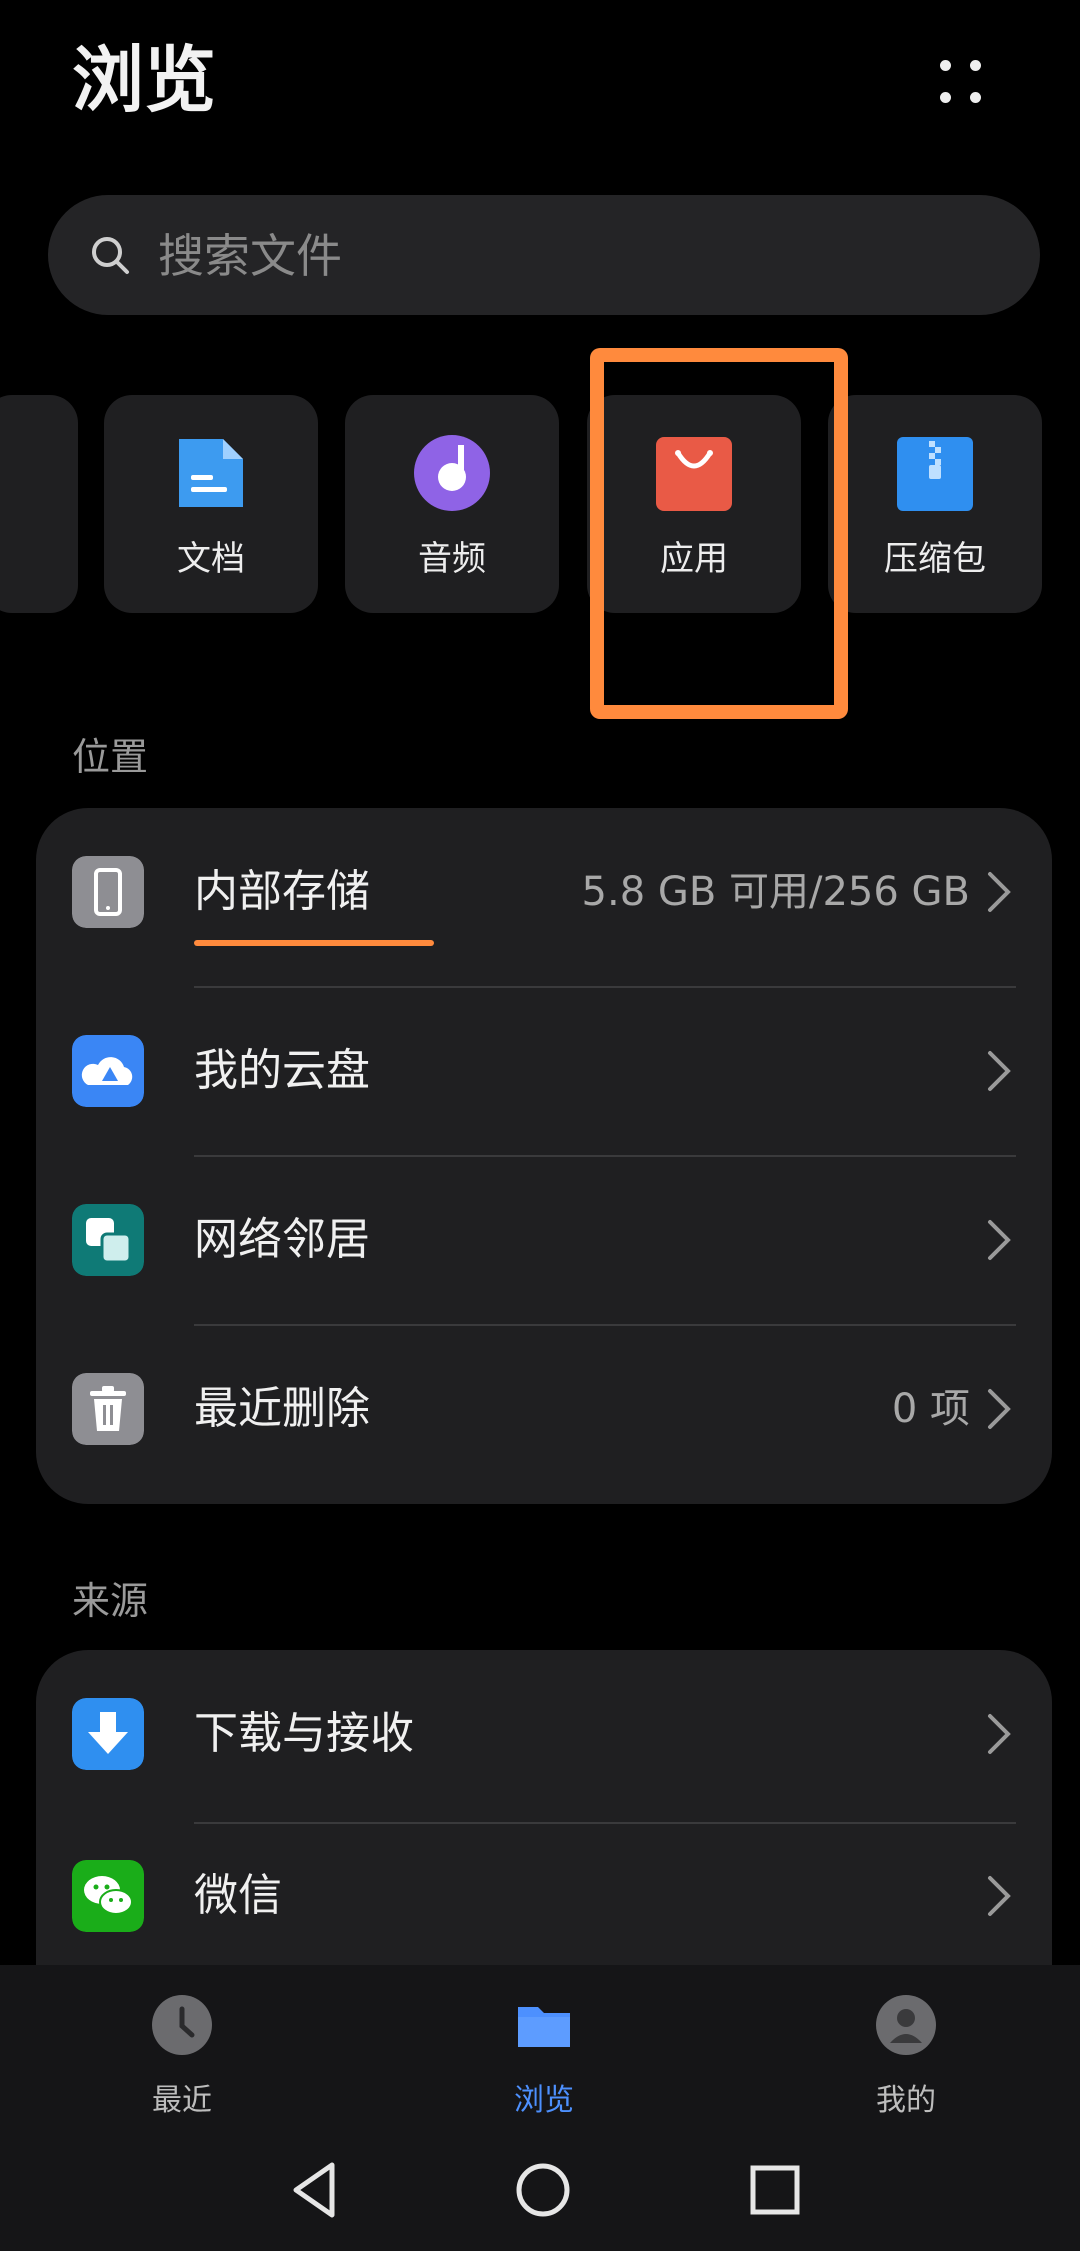 Image resolution: width=1080 pixels, height=2251 pixels. Describe the element at coordinates (906, 2100) in the screenshot. I see `nav-label: 我的` at that location.